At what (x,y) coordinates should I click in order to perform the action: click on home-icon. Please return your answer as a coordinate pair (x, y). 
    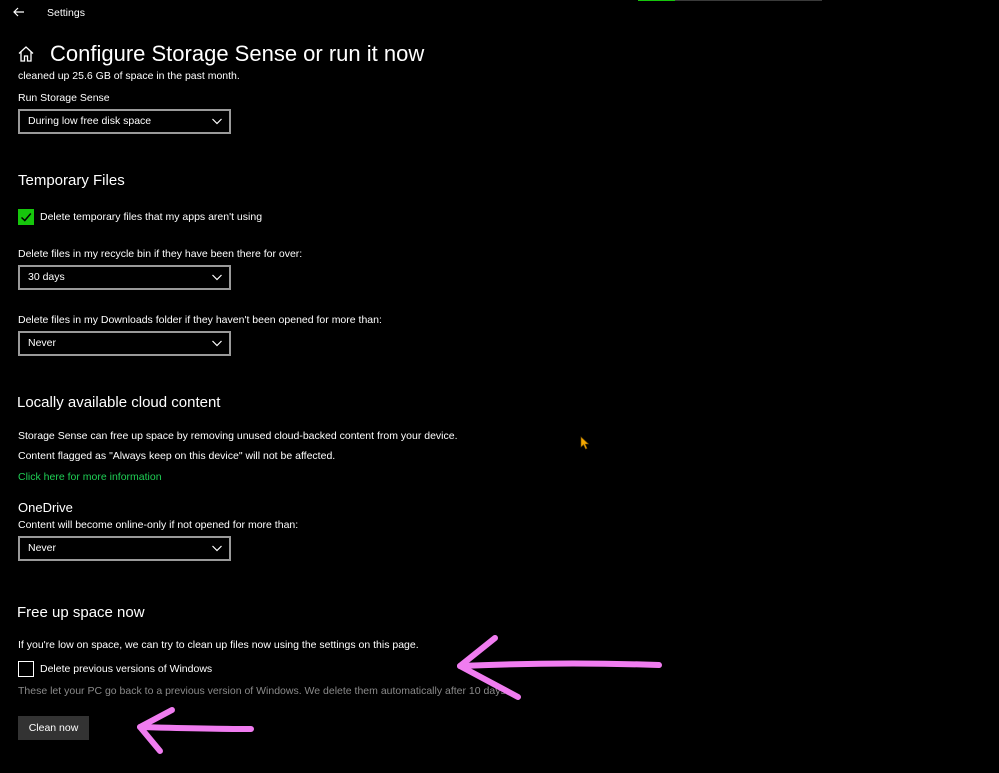
    Looking at the image, I should click on (26, 54).